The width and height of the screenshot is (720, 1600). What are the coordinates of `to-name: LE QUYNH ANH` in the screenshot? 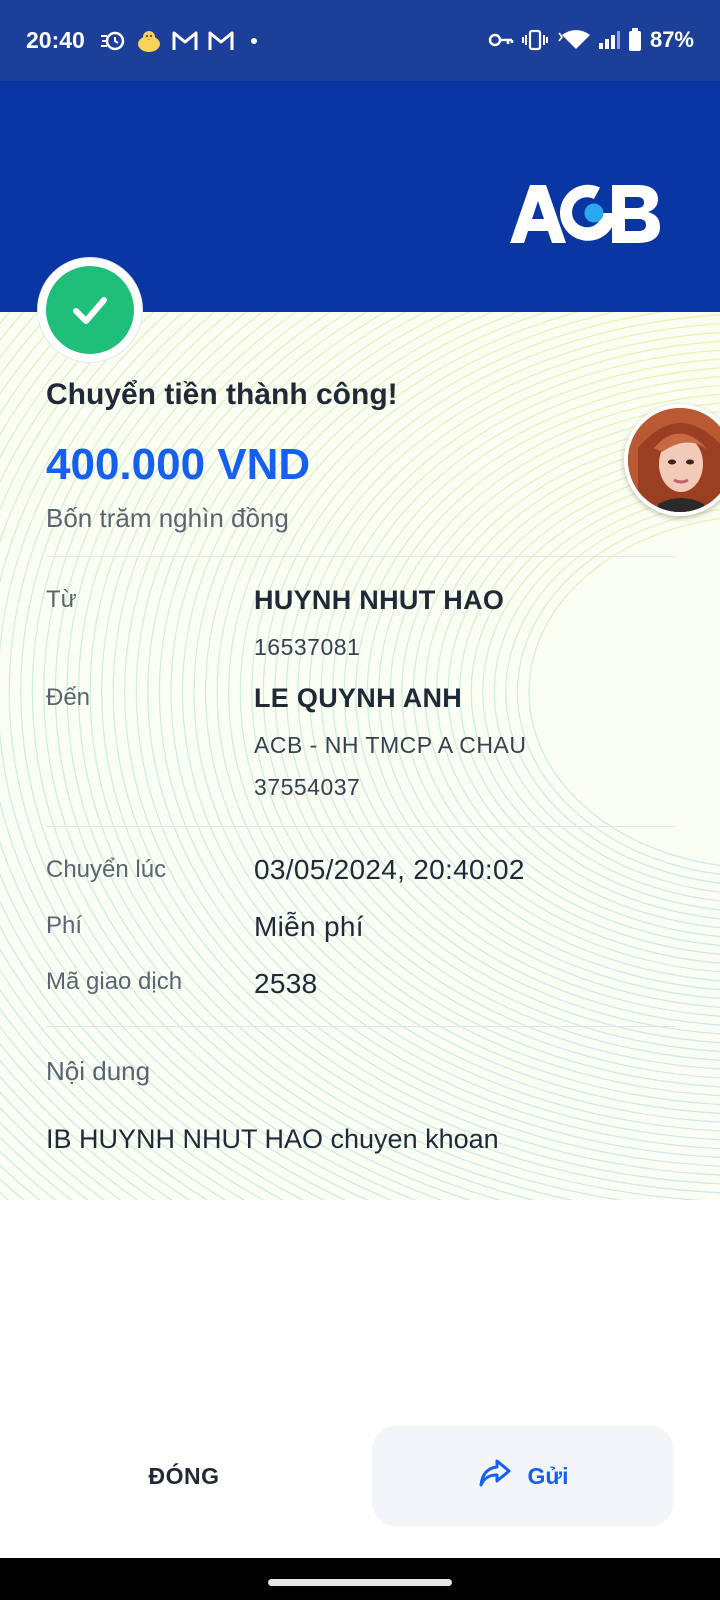 It's located at (358, 698).